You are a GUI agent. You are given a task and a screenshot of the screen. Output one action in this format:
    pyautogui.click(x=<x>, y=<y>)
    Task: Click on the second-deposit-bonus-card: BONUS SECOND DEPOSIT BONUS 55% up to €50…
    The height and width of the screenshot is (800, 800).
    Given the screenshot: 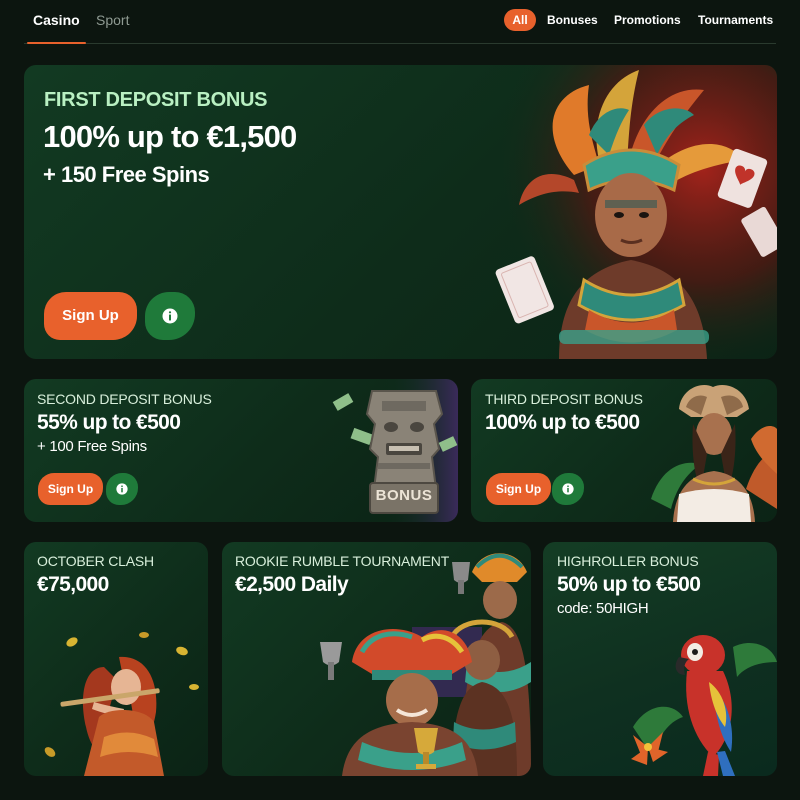 What is the action you would take?
    pyautogui.click(x=241, y=450)
    